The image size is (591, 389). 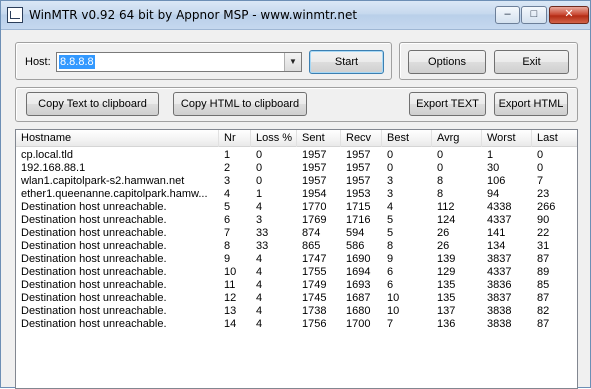 I want to click on cell-sent: 1954, so click(x=314, y=194).